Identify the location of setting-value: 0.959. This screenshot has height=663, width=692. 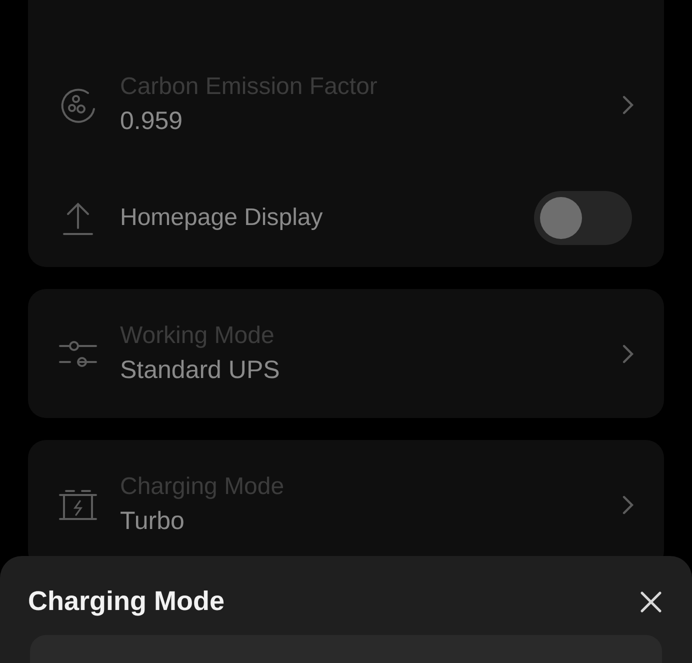
(152, 121).